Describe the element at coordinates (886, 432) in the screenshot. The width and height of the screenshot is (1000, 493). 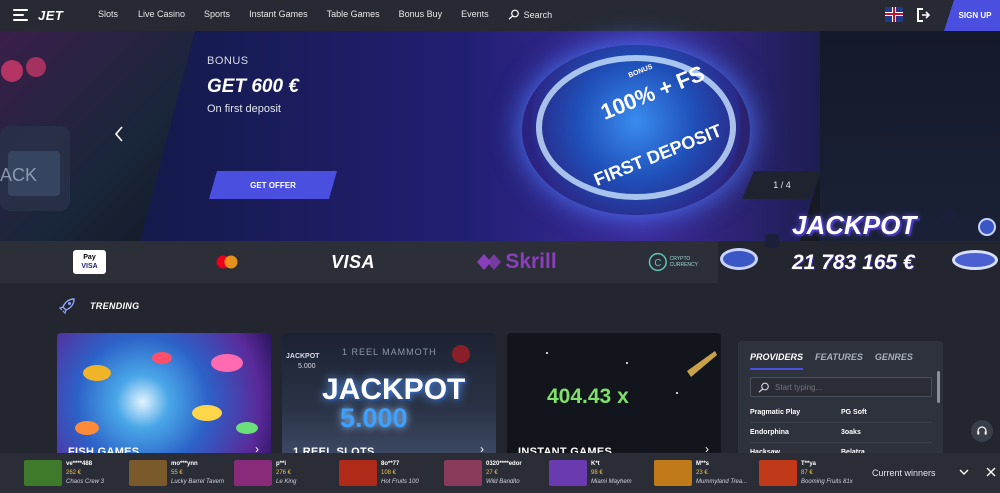
I see `provider-3oaks: 3oaks` at that location.